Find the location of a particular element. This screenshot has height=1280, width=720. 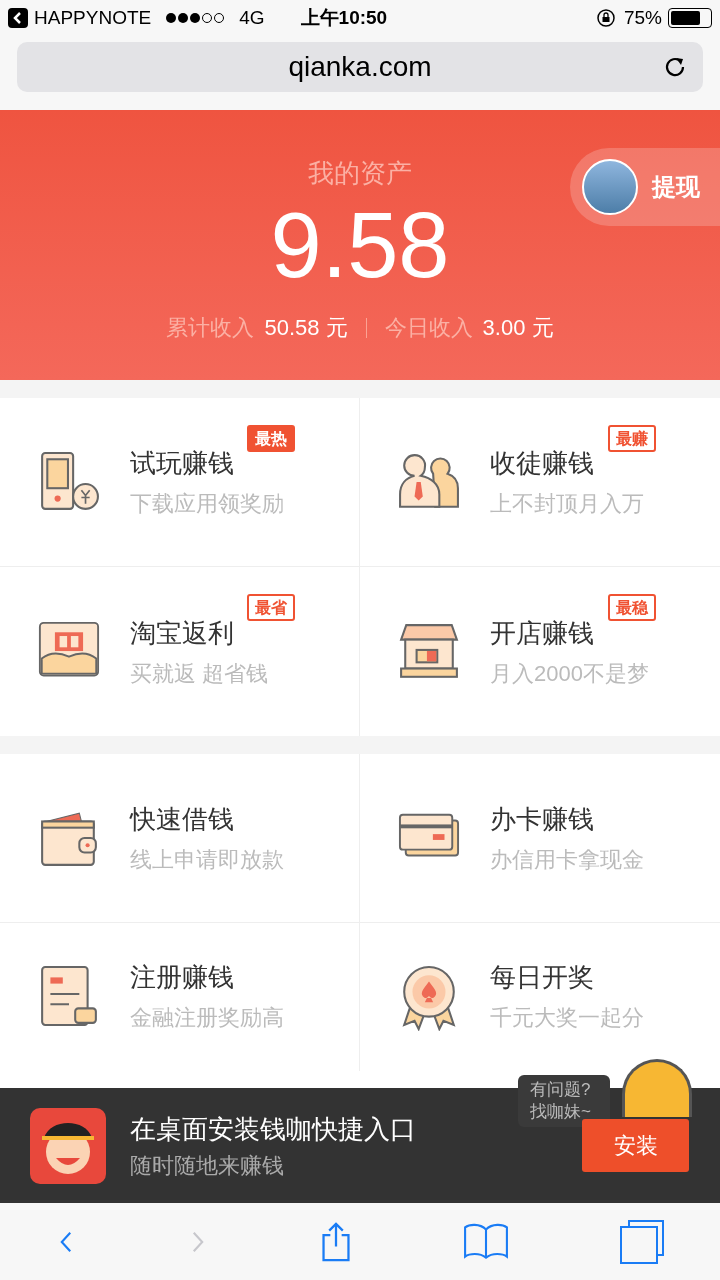

app-logo-icon is located at coordinates (68, 1145).